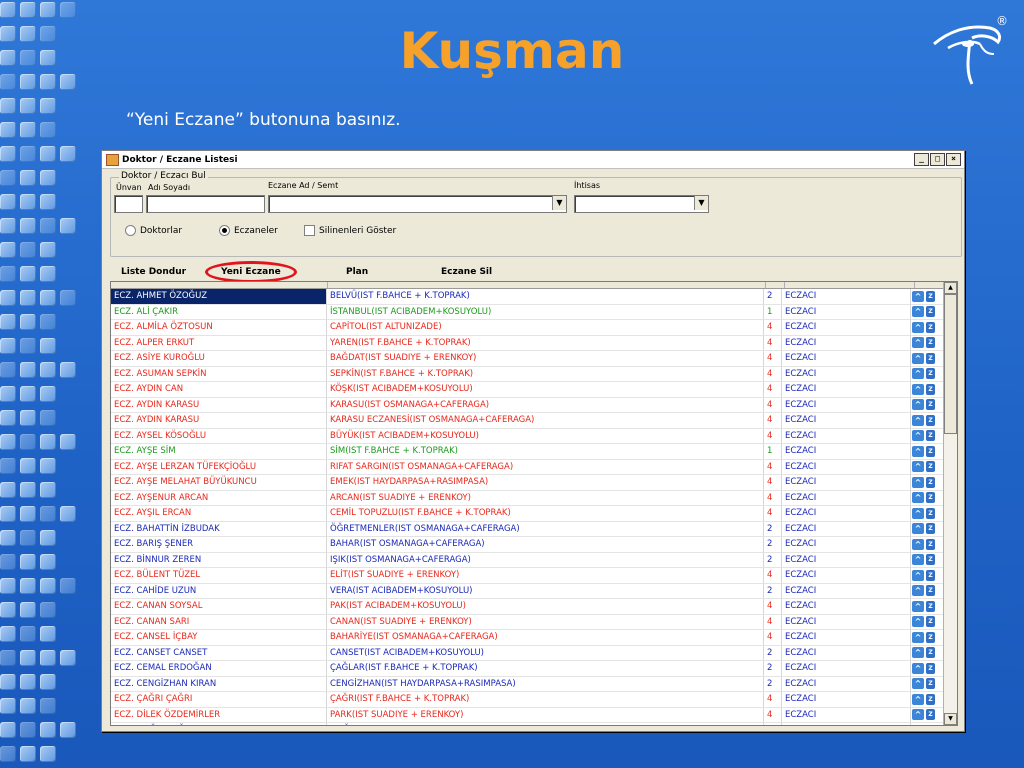  Describe the element at coordinates (950, 364) in the screenshot. I see `scroll-thumb` at that location.